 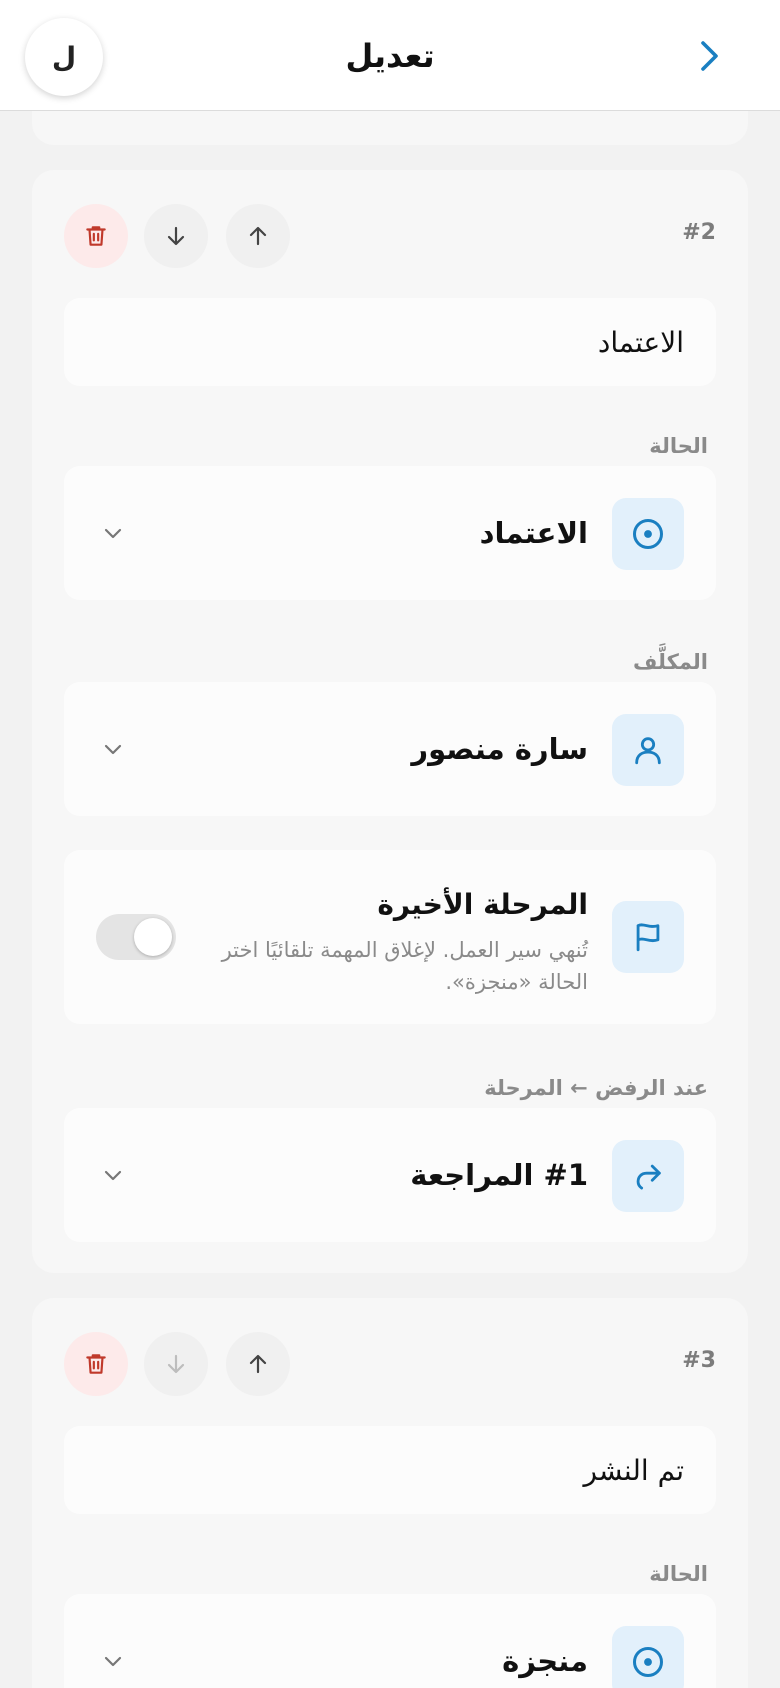 What do you see at coordinates (390, 1641) in the screenshot?
I see `status-select: منجزة` at bounding box center [390, 1641].